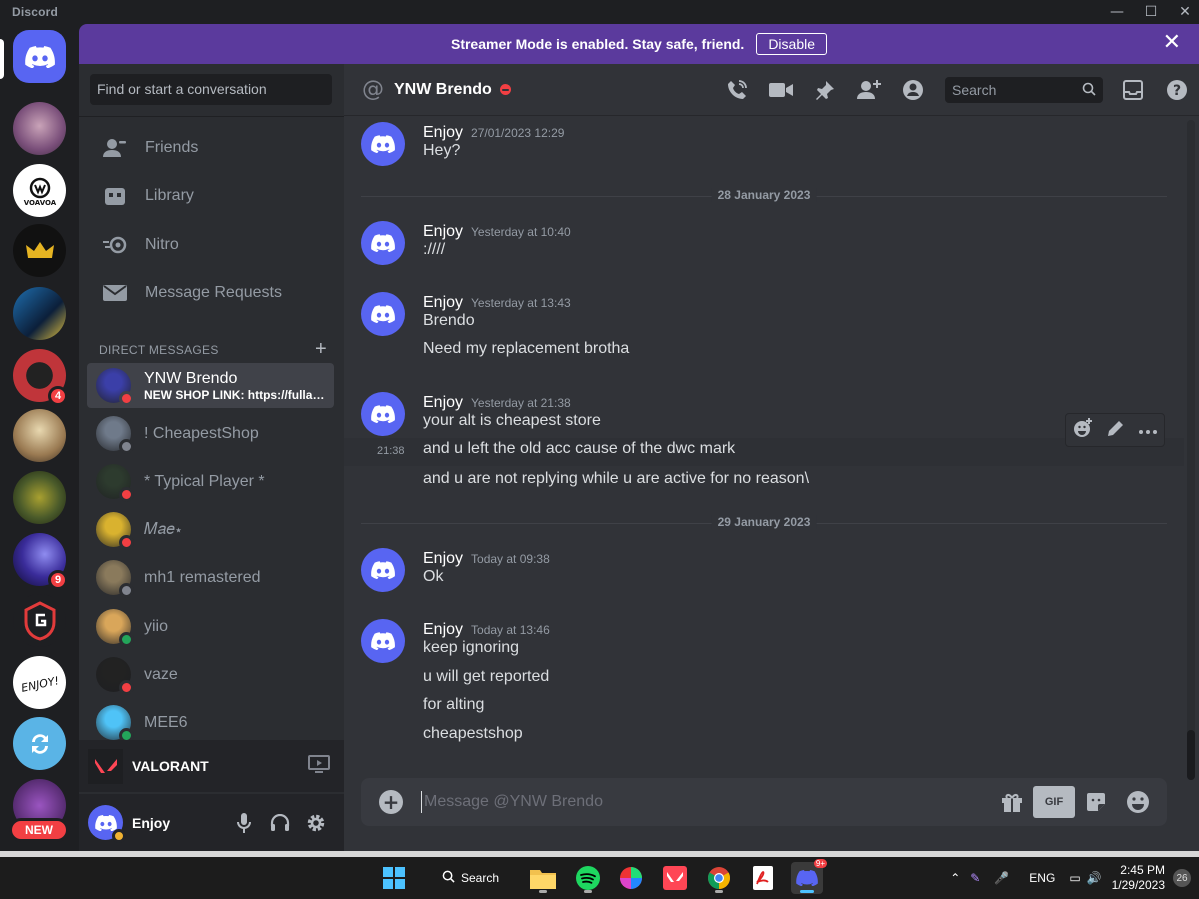  What do you see at coordinates (316, 823) in the screenshot?
I see `settings-gear-icon` at bounding box center [316, 823].